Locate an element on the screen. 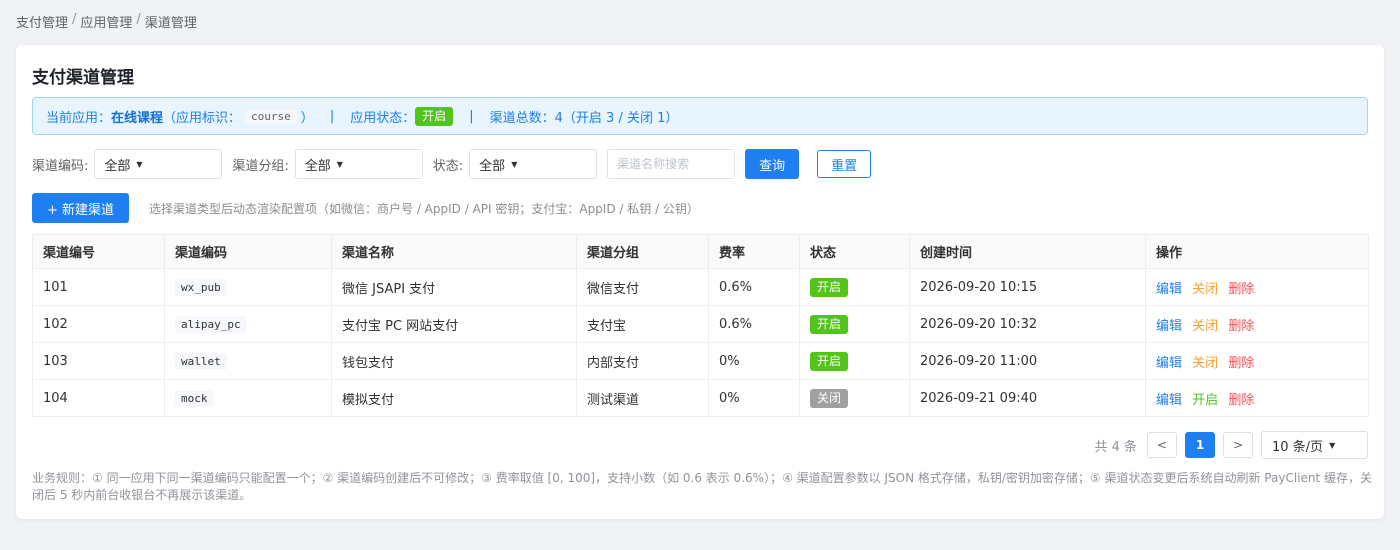  query-button: 查询 is located at coordinates (772, 164).